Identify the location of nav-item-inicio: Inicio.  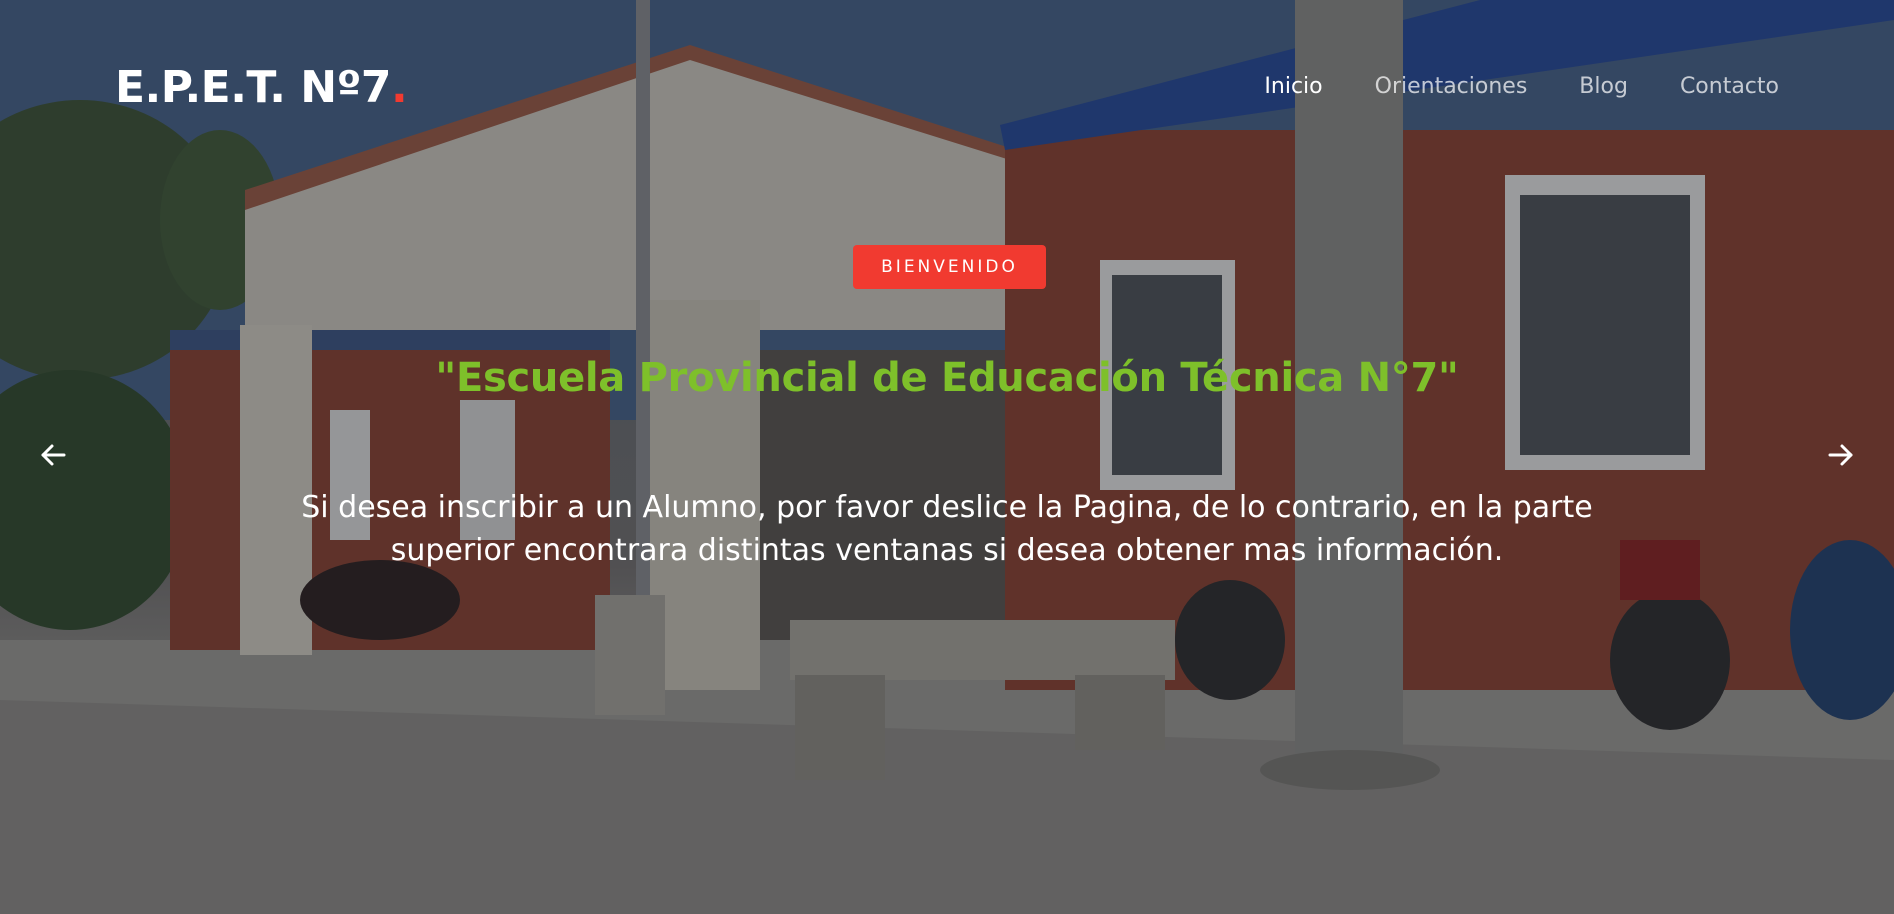
(1293, 86).